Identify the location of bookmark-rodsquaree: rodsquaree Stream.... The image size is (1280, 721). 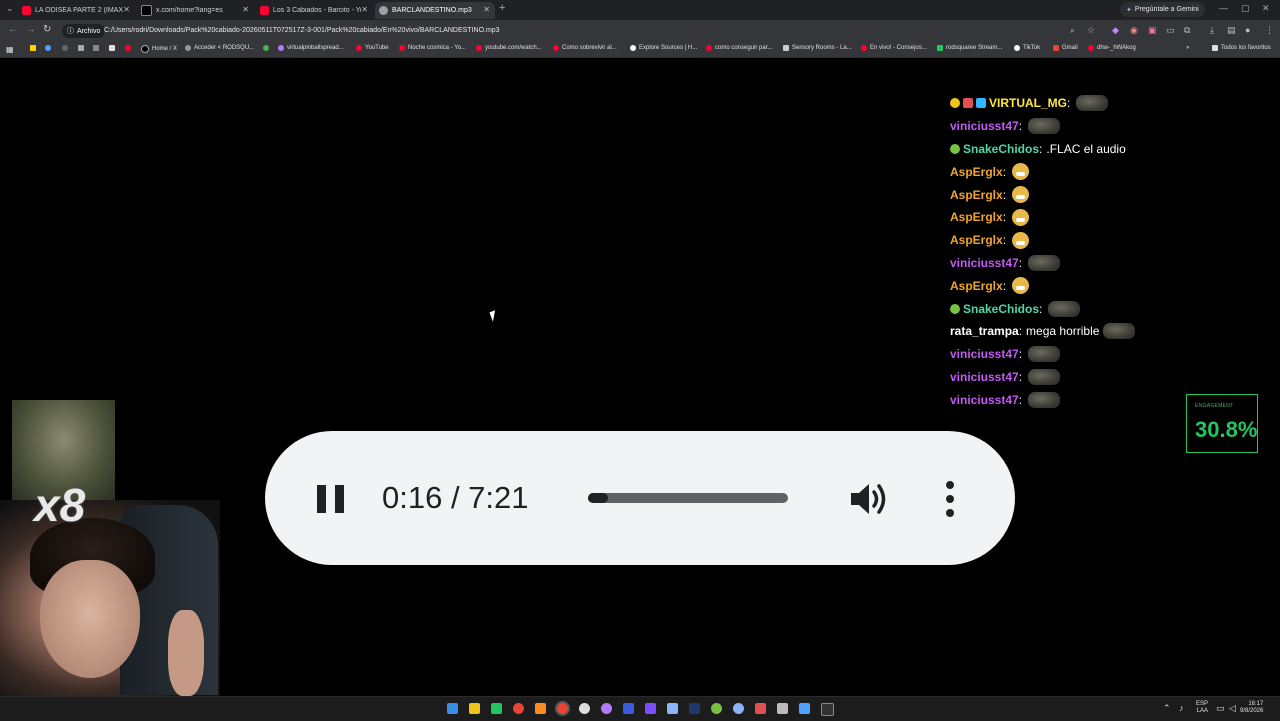
(969, 48).